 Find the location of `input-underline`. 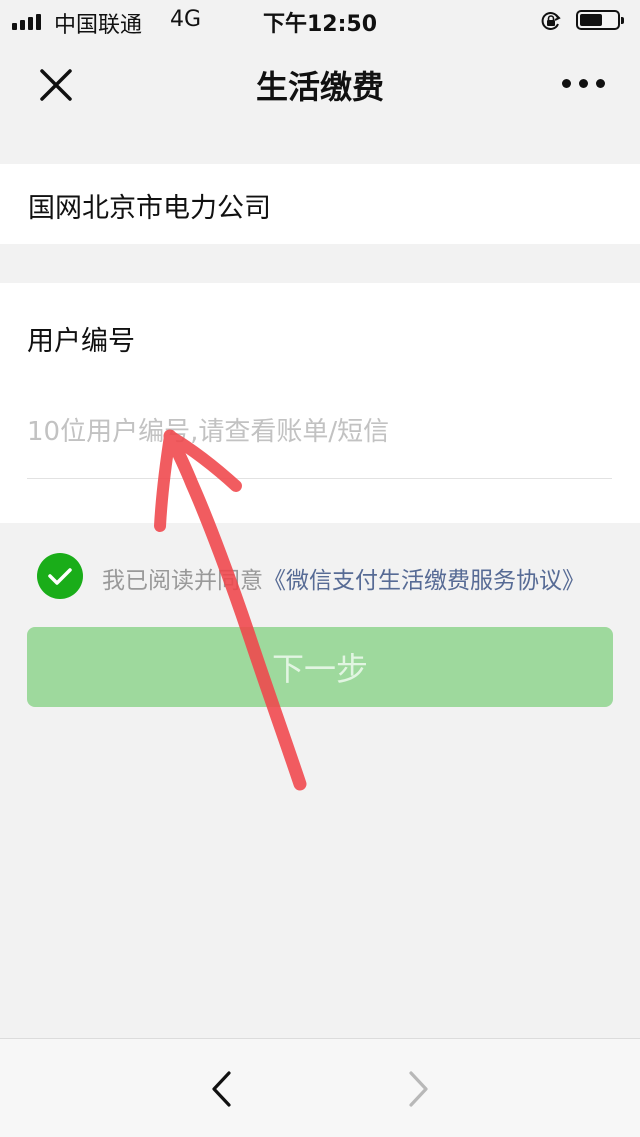

input-underline is located at coordinates (319, 478).